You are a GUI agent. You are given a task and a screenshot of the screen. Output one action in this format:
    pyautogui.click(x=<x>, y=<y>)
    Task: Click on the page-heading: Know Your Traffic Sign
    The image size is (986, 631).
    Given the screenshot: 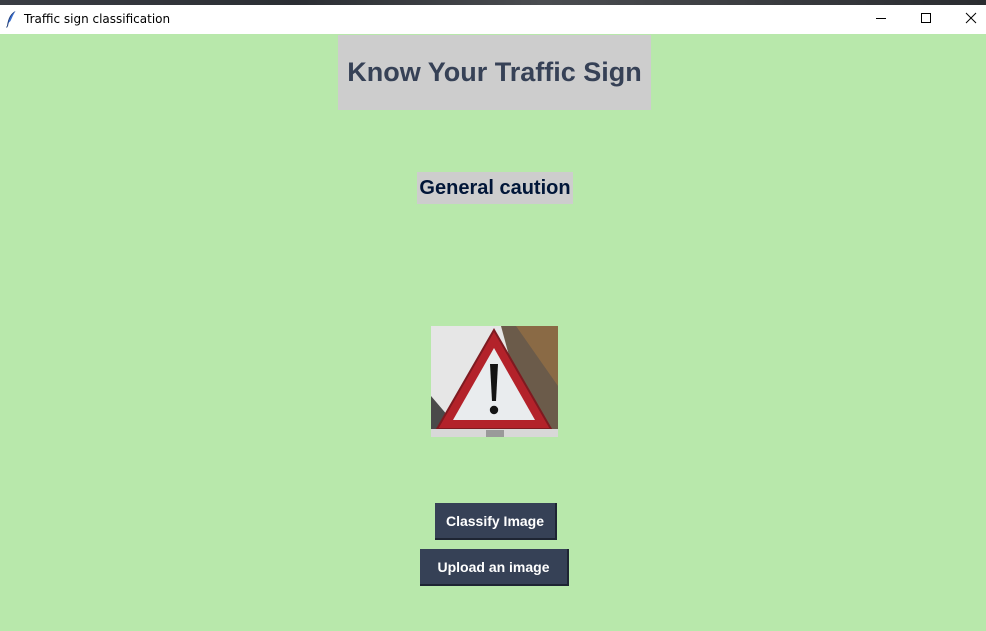 What is the action you would take?
    pyautogui.click(x=494, y=72)
    